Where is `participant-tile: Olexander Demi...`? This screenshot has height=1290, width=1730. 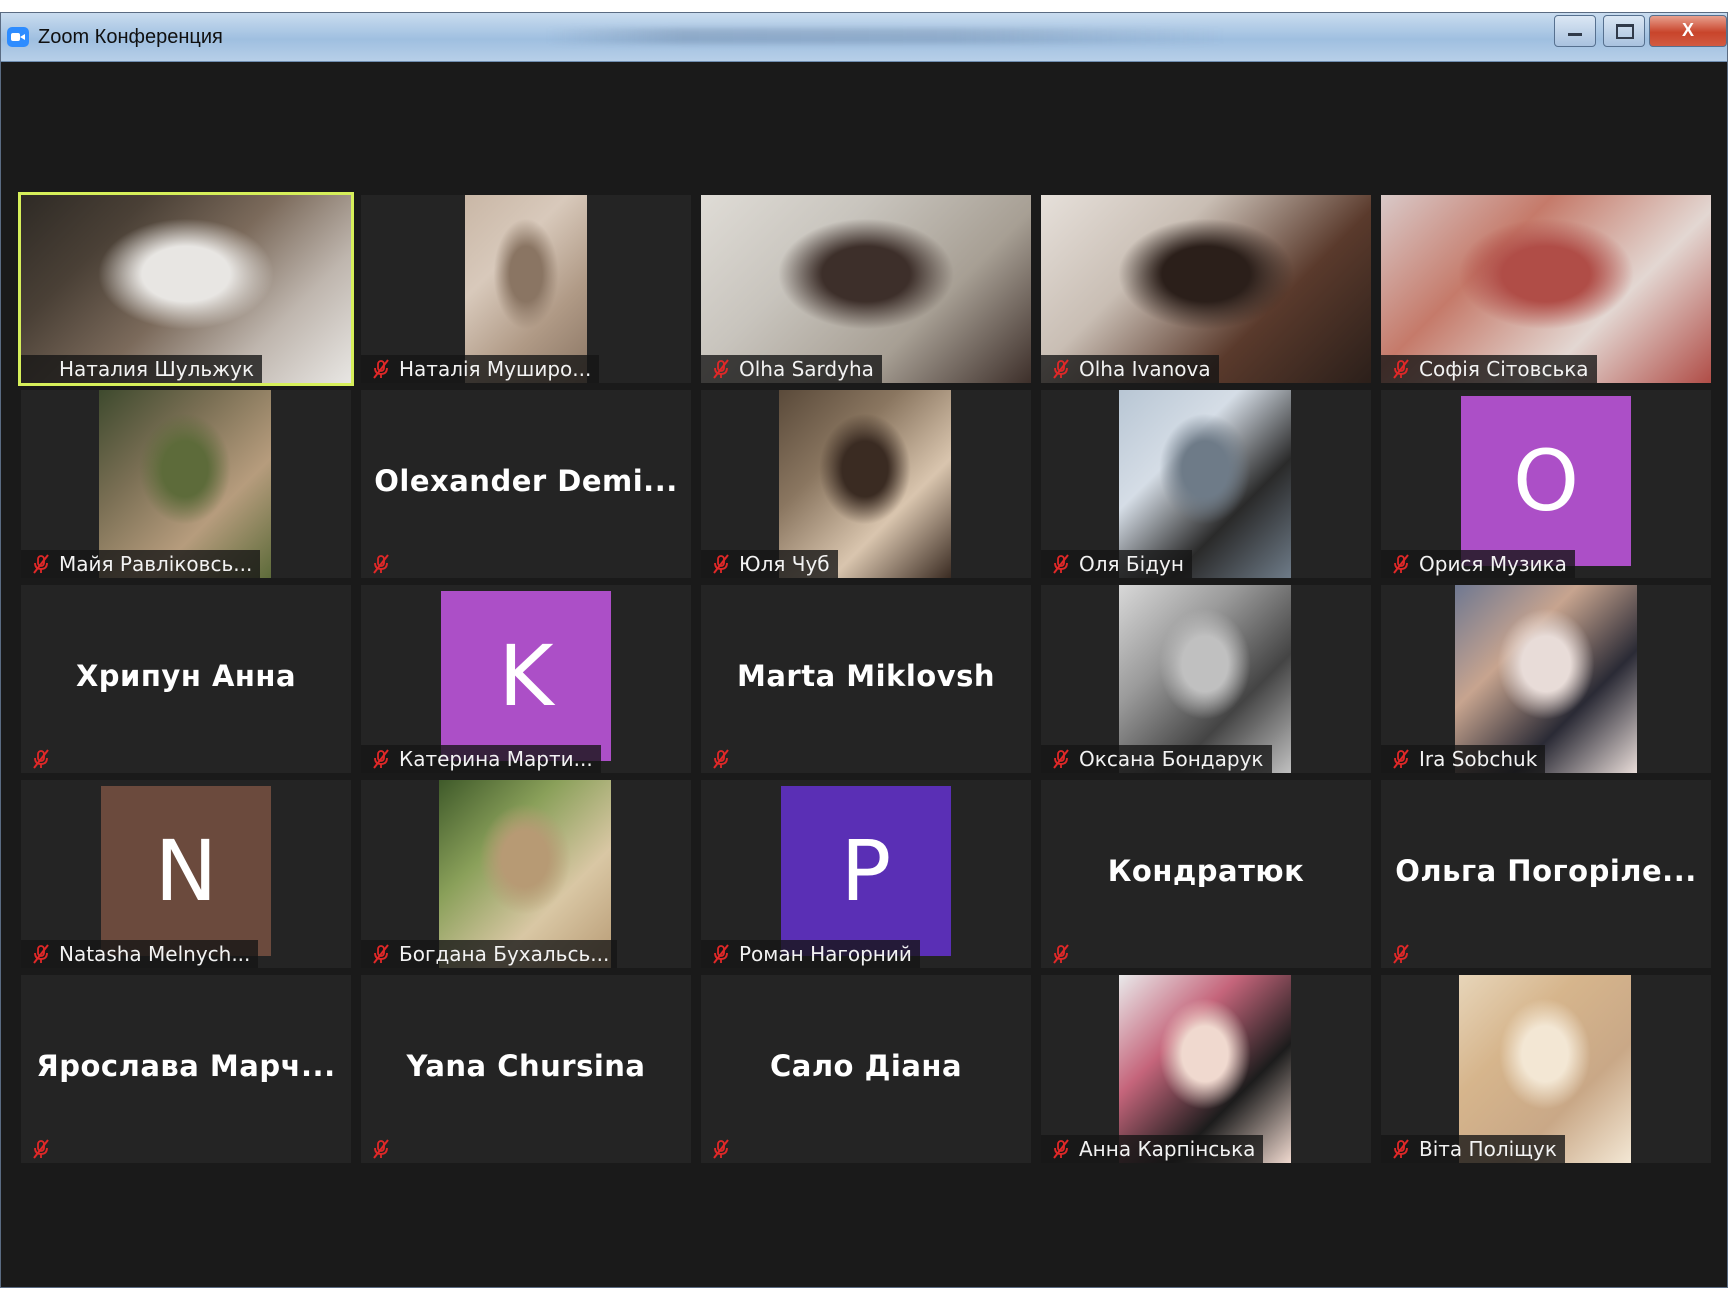
participant-tile: Olexander Demi... is located at coordinates (526, 484).